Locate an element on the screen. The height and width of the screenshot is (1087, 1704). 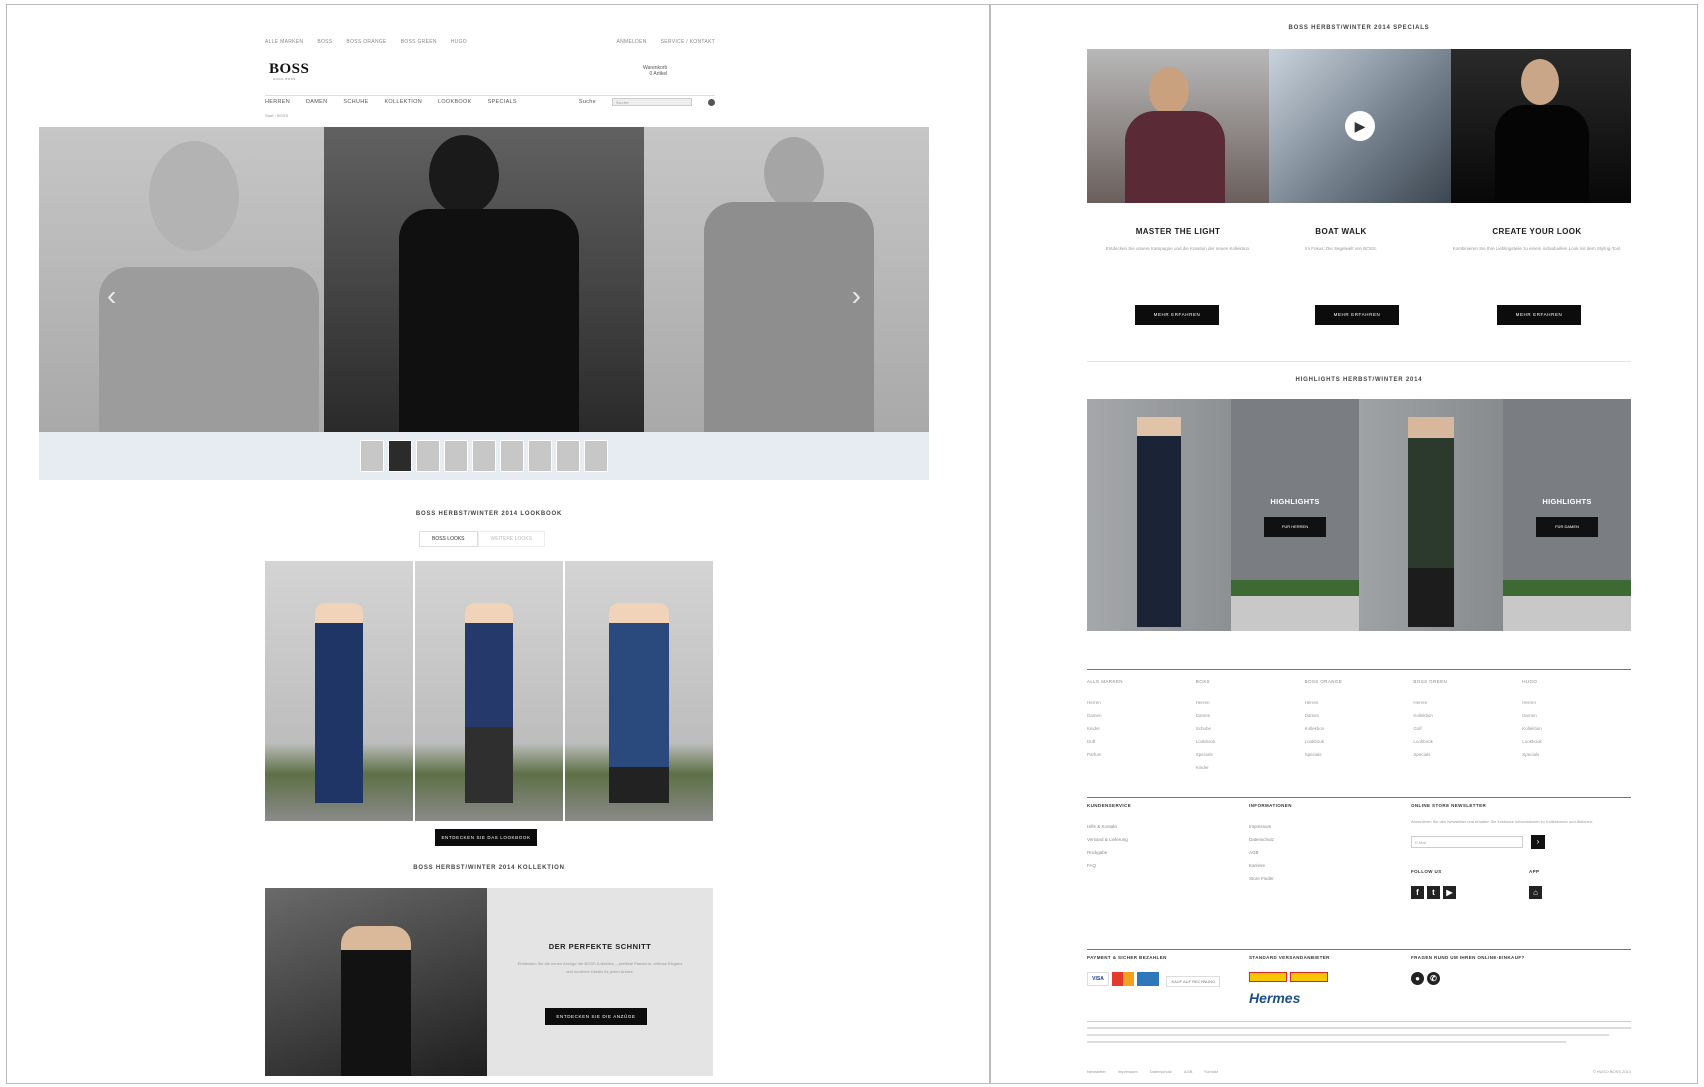
footer-link: Impressum is located at coordinates (1324, 826).